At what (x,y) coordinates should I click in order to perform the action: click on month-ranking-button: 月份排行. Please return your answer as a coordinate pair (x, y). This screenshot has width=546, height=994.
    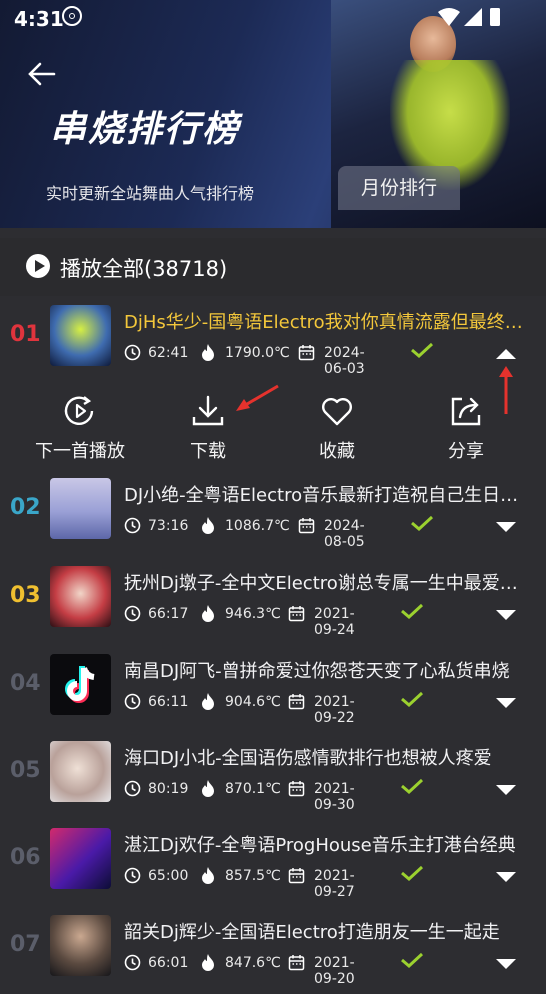
    Looking at the image, I should click on (399, 188).